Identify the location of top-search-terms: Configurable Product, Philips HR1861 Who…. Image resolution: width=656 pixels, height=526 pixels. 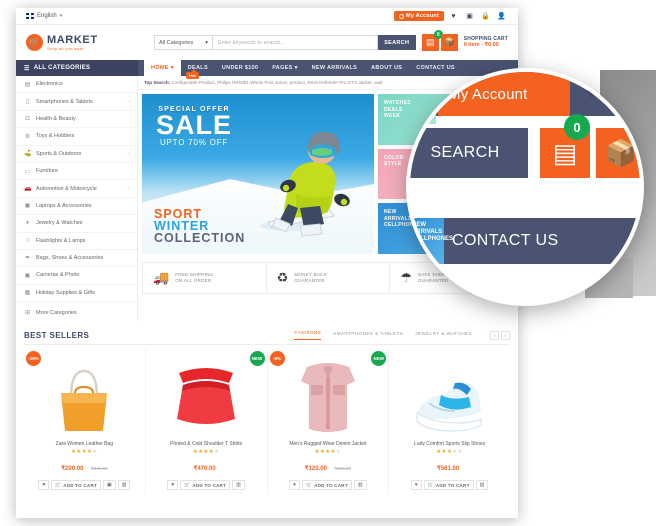
(277, 82).